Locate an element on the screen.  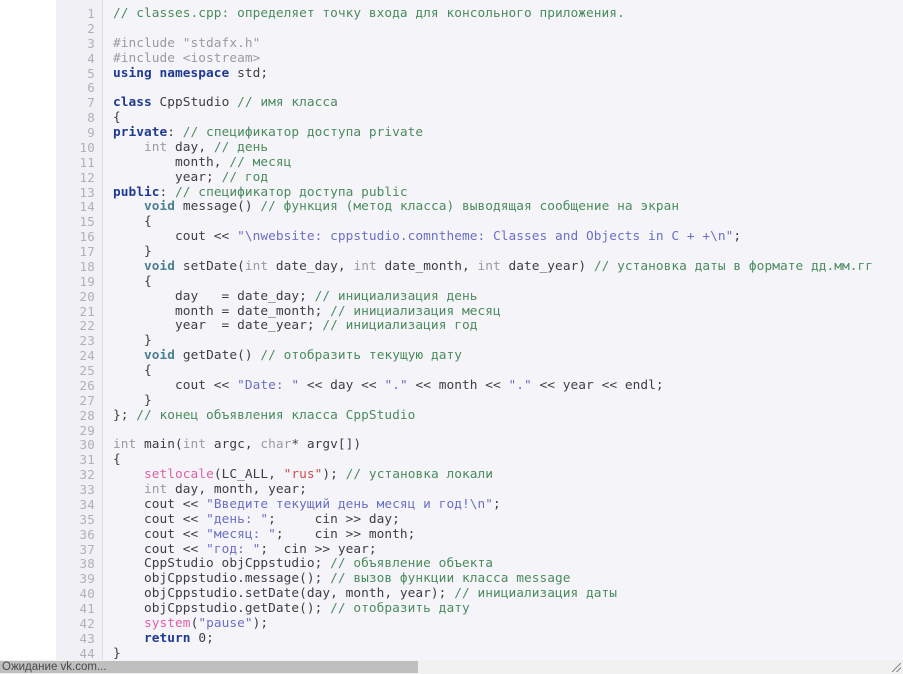
line-number: 16 is located at coordinates (87, 237).